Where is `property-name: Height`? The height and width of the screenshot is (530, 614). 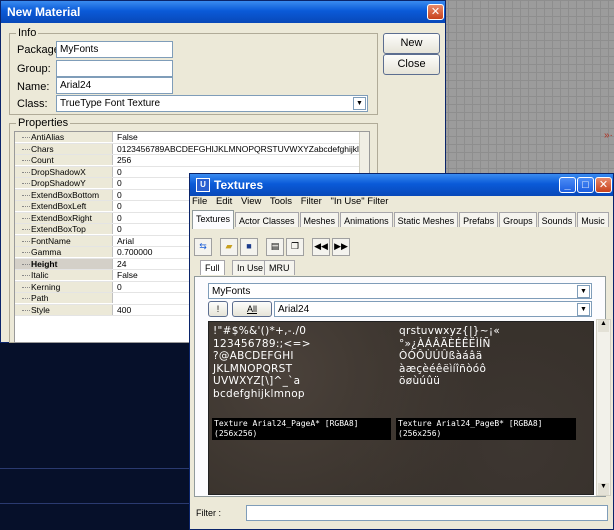
property-name: Height is located at coordinates (64, 263).